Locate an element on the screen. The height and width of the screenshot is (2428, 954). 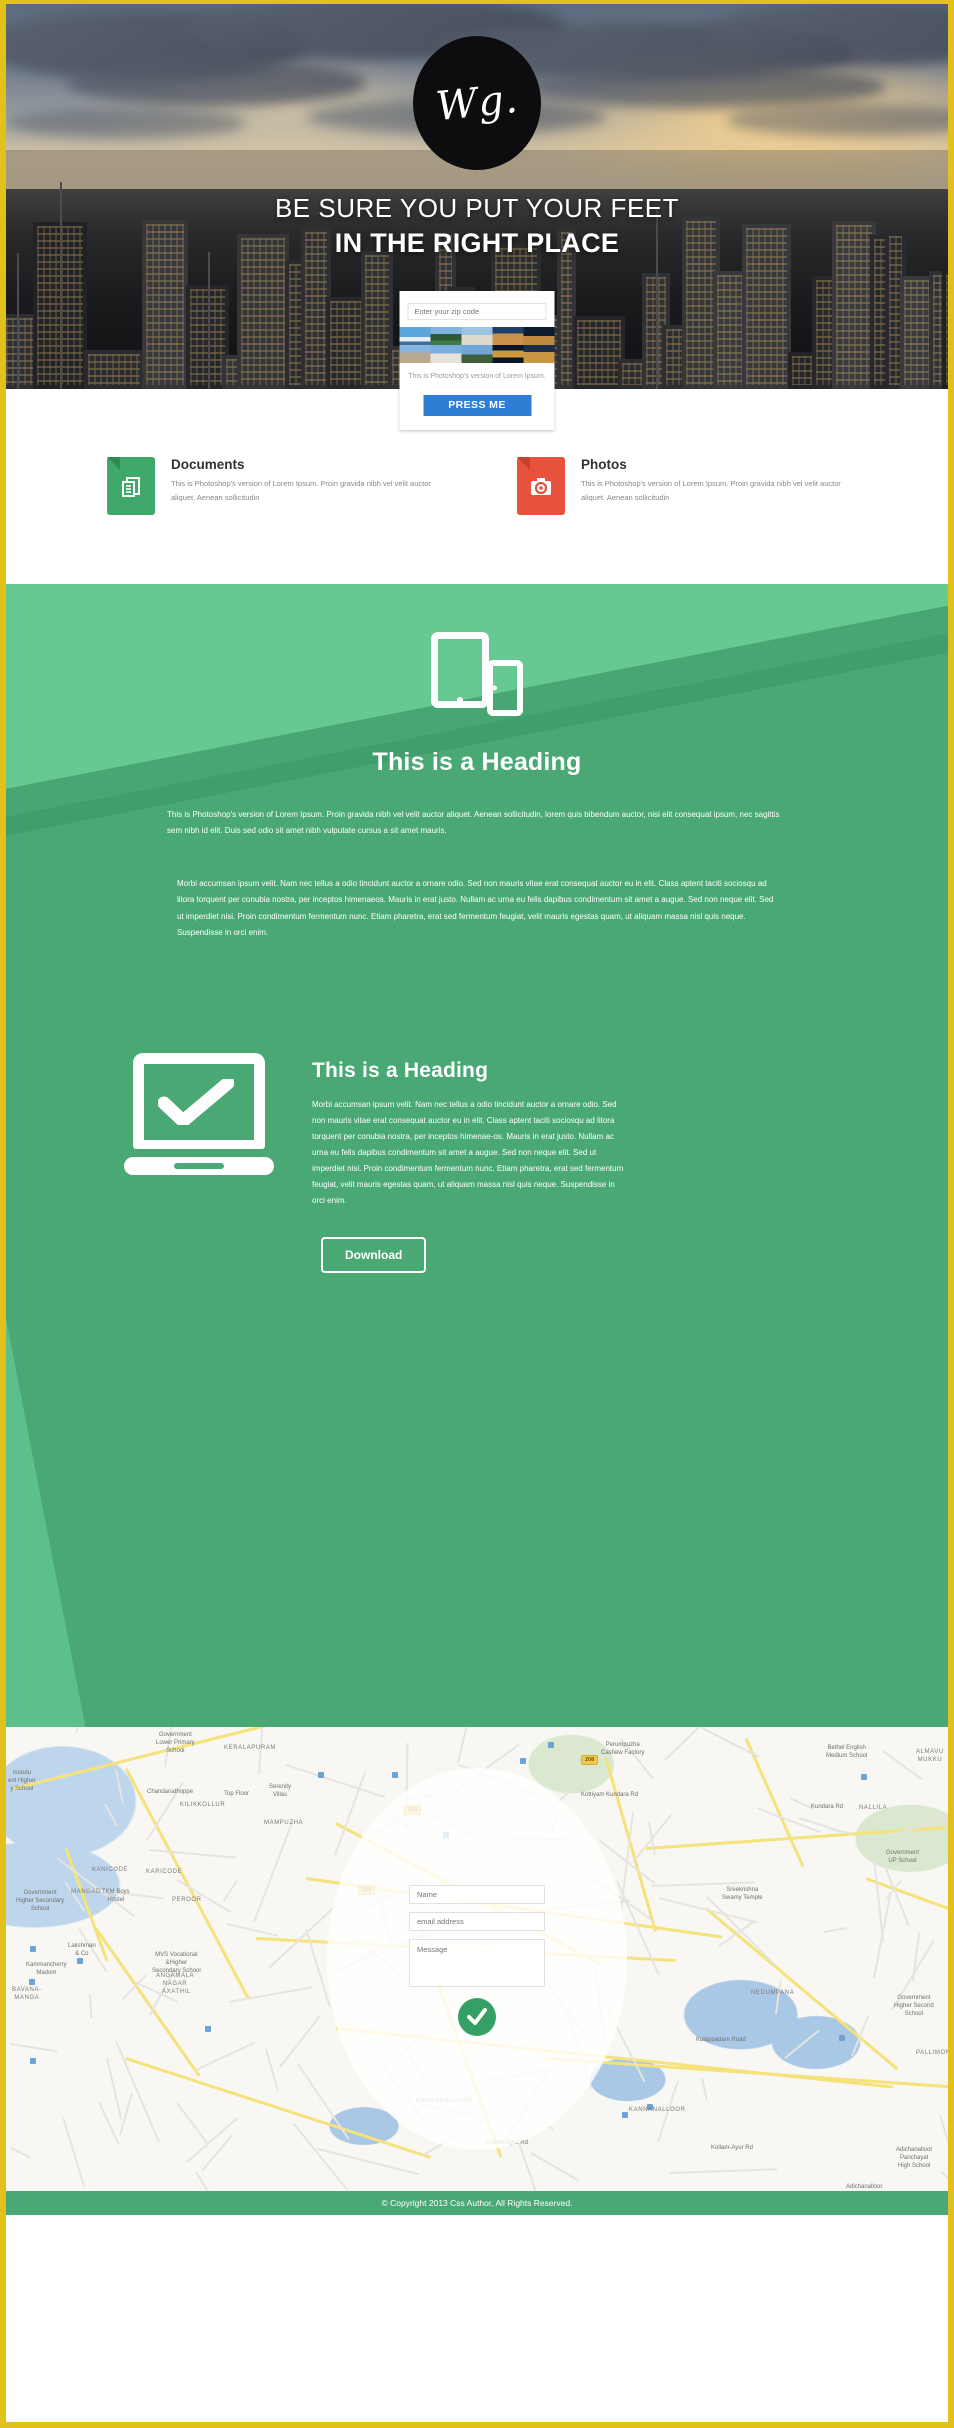
contact-email-input is located at coordinates (477, 1921).